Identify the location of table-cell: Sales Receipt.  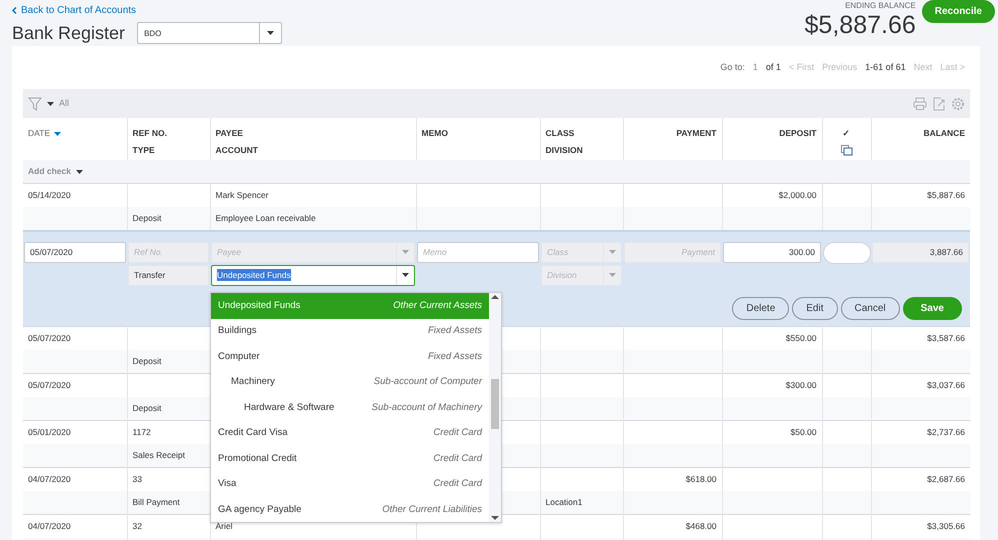
(158, 455).